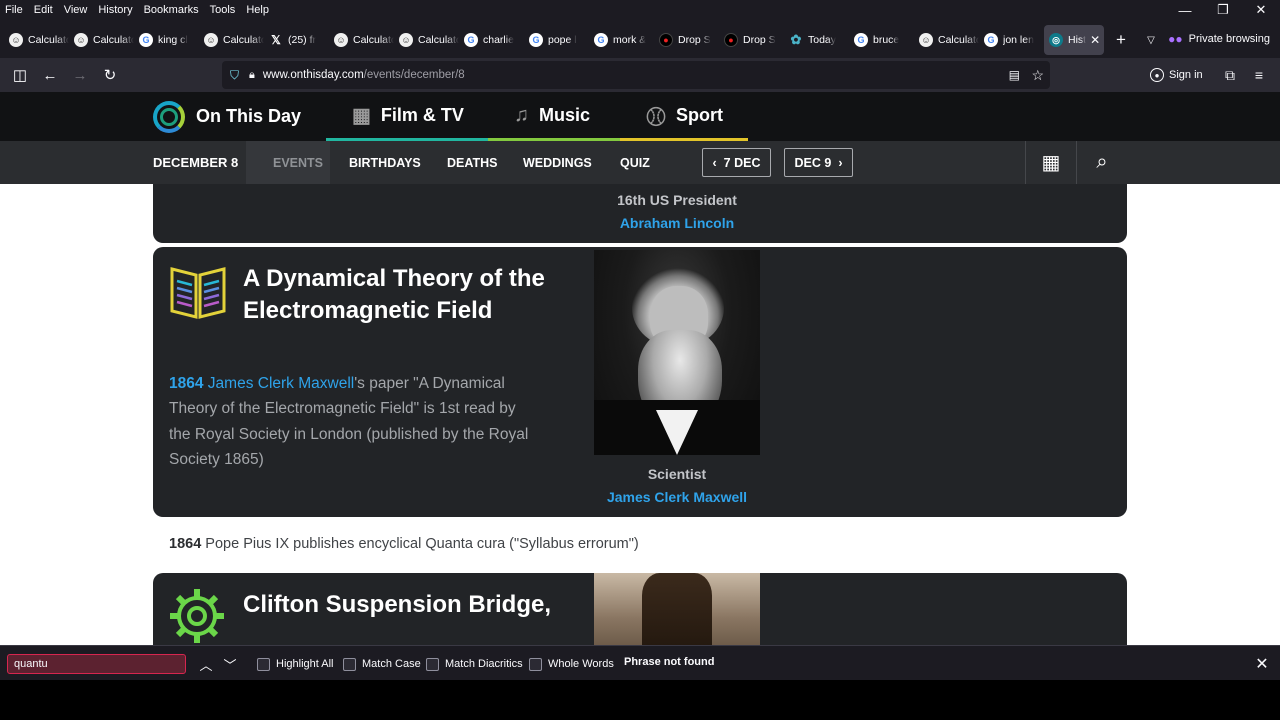 This screenshot has width=1280, height=720. Describe the element at coordinates (635, 162) in the screenshot. I see `tab-quiz: QUIZ` at that location.